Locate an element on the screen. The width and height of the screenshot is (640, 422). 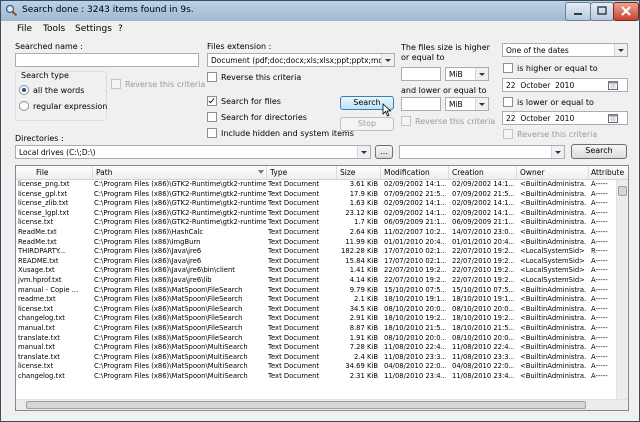
date-kind-select: One of the dates is located at coordinates (565, 50).